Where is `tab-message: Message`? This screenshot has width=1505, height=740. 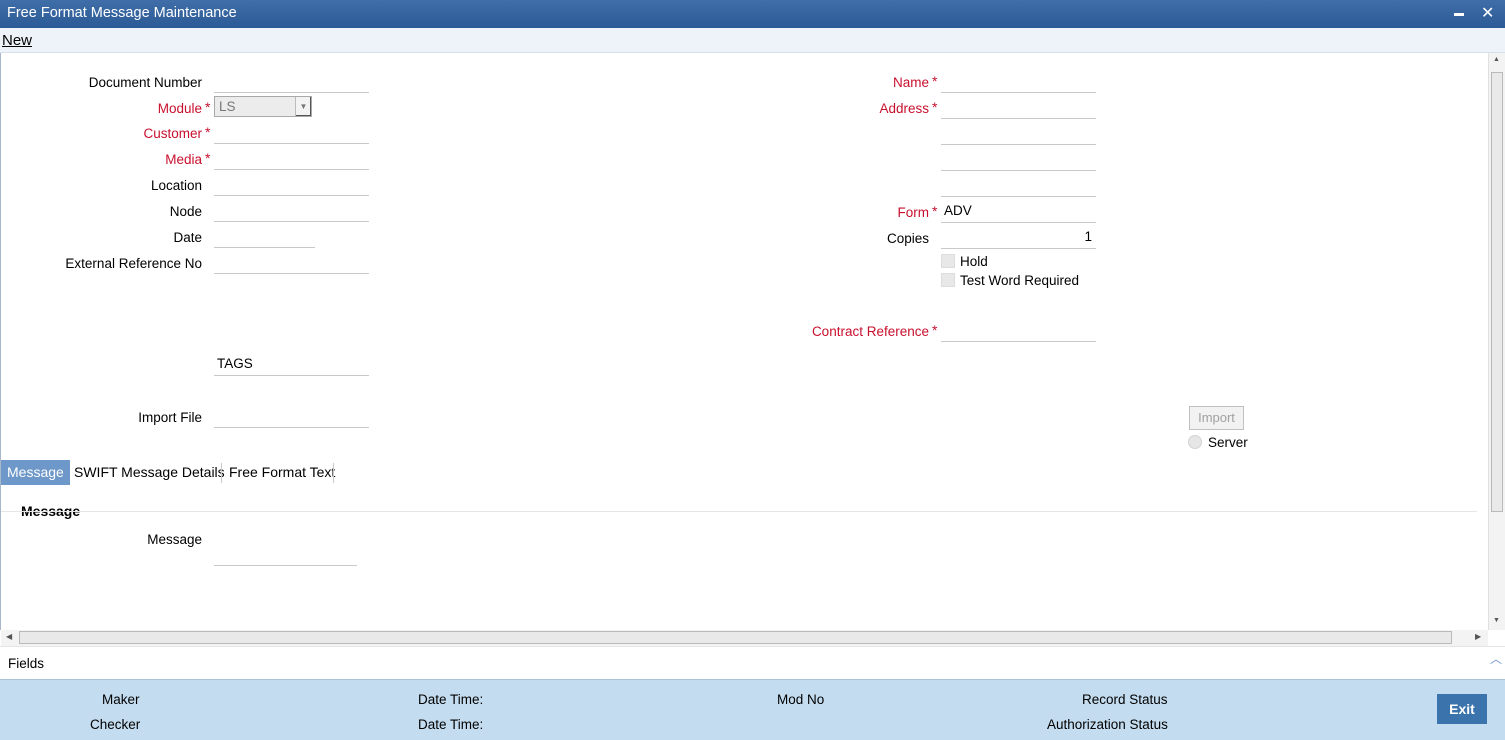 tab-message: Message is located at coordinates (35, 472).